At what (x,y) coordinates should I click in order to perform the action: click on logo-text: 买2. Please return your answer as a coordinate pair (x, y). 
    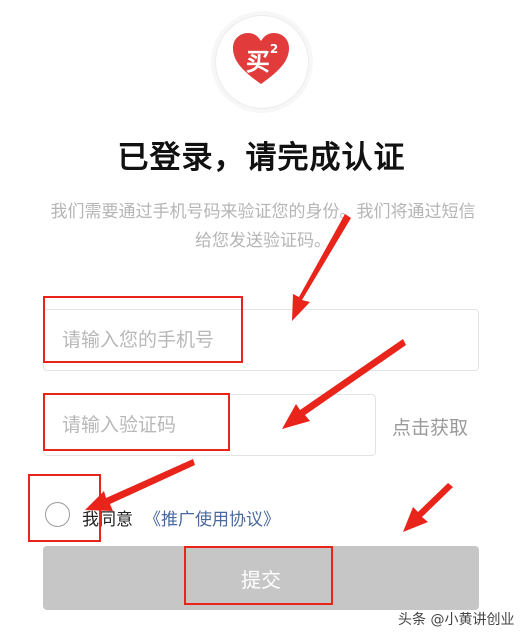
    Looking at the image, I should click on (262, 59).